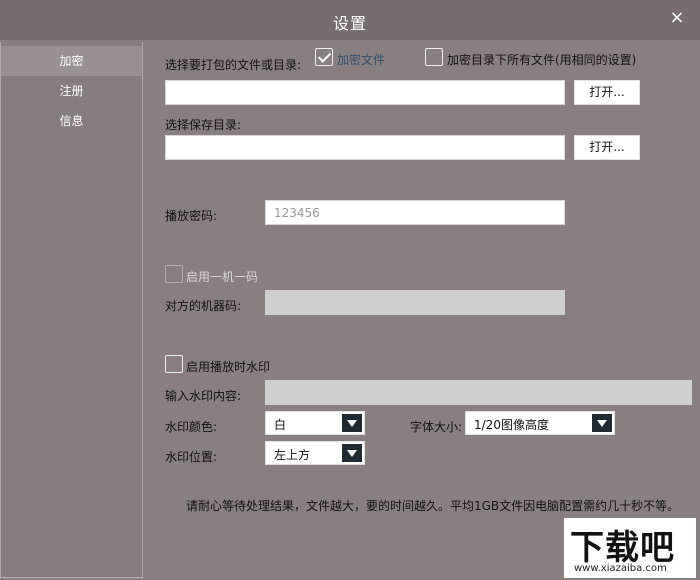 This screenshot has height=580, width=700. Describe the element at coordinates (315, 453) in the screenshot. I see `watermark-position-select: 左上方` at that location.